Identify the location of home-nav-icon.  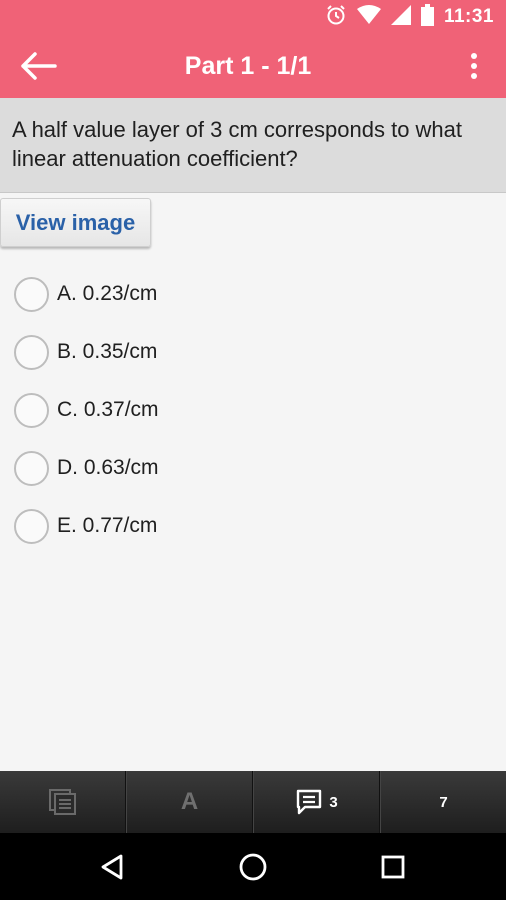
(253, 867).